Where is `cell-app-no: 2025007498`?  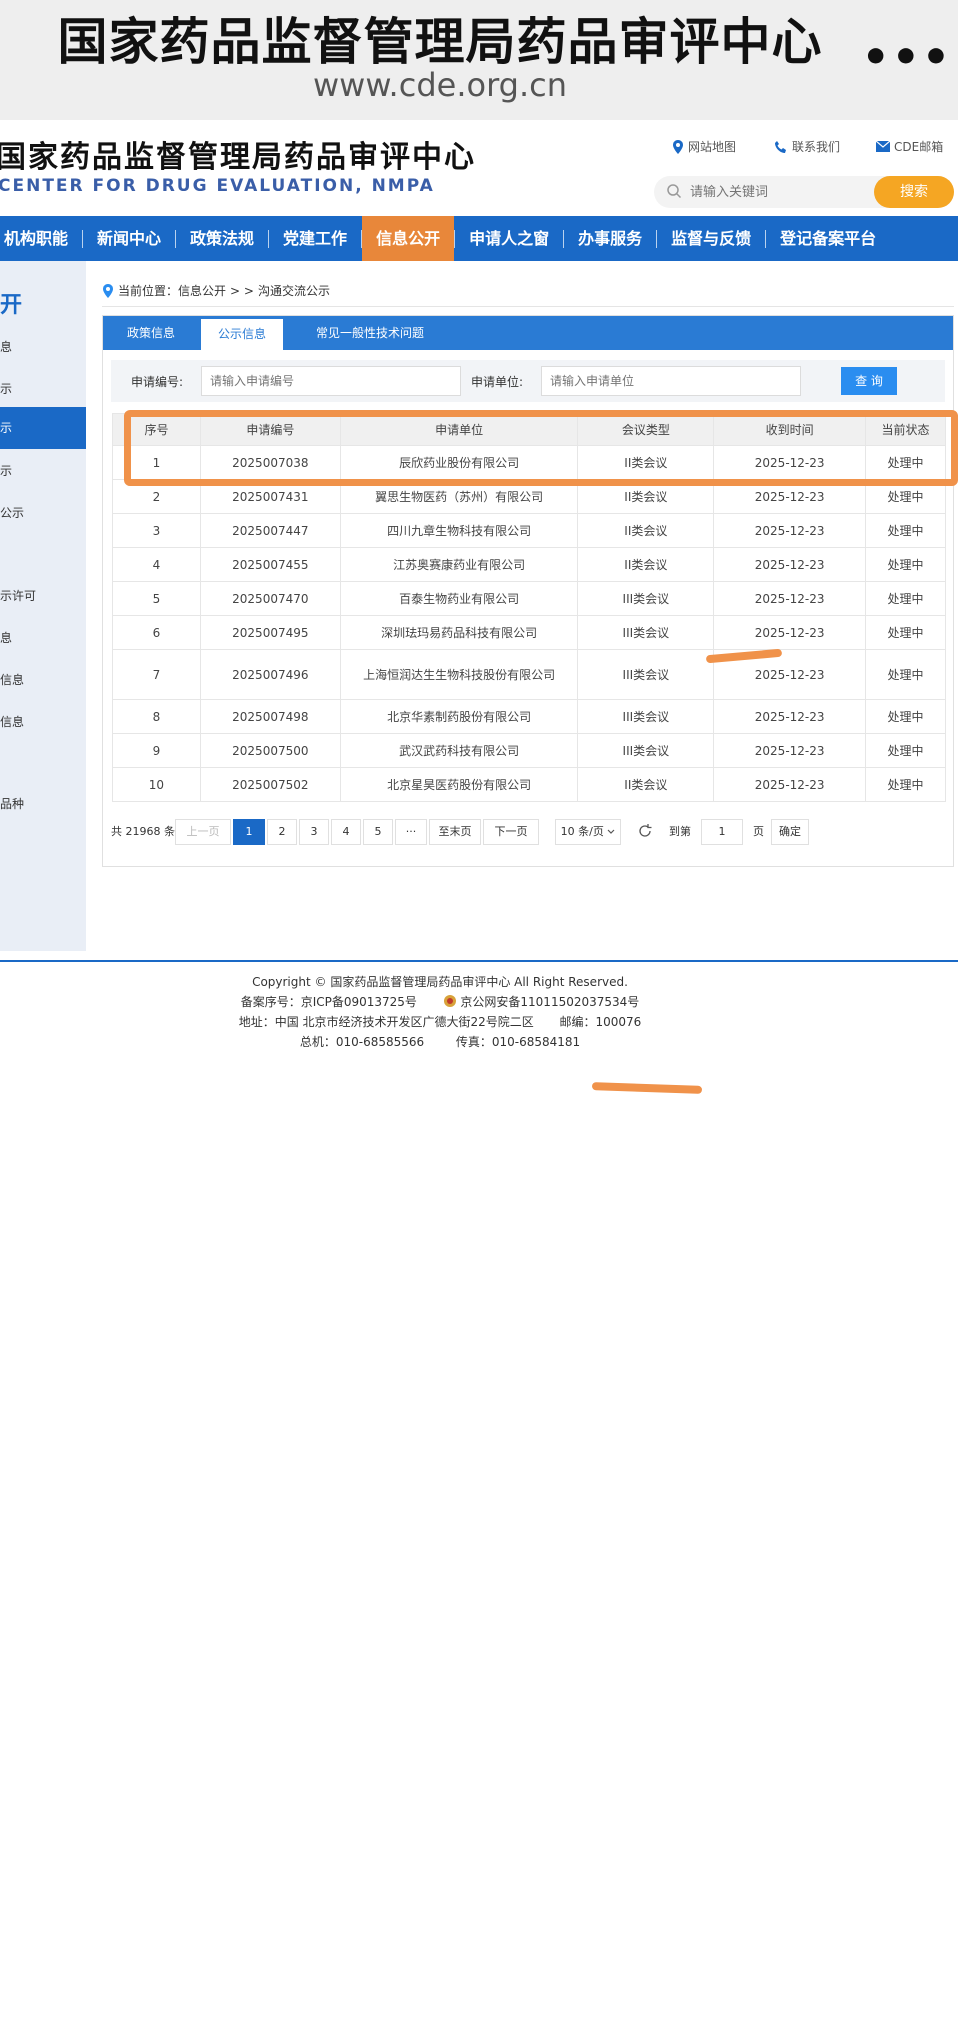
cell-app-no: 2025007498 is located at coordinates (270, 716).